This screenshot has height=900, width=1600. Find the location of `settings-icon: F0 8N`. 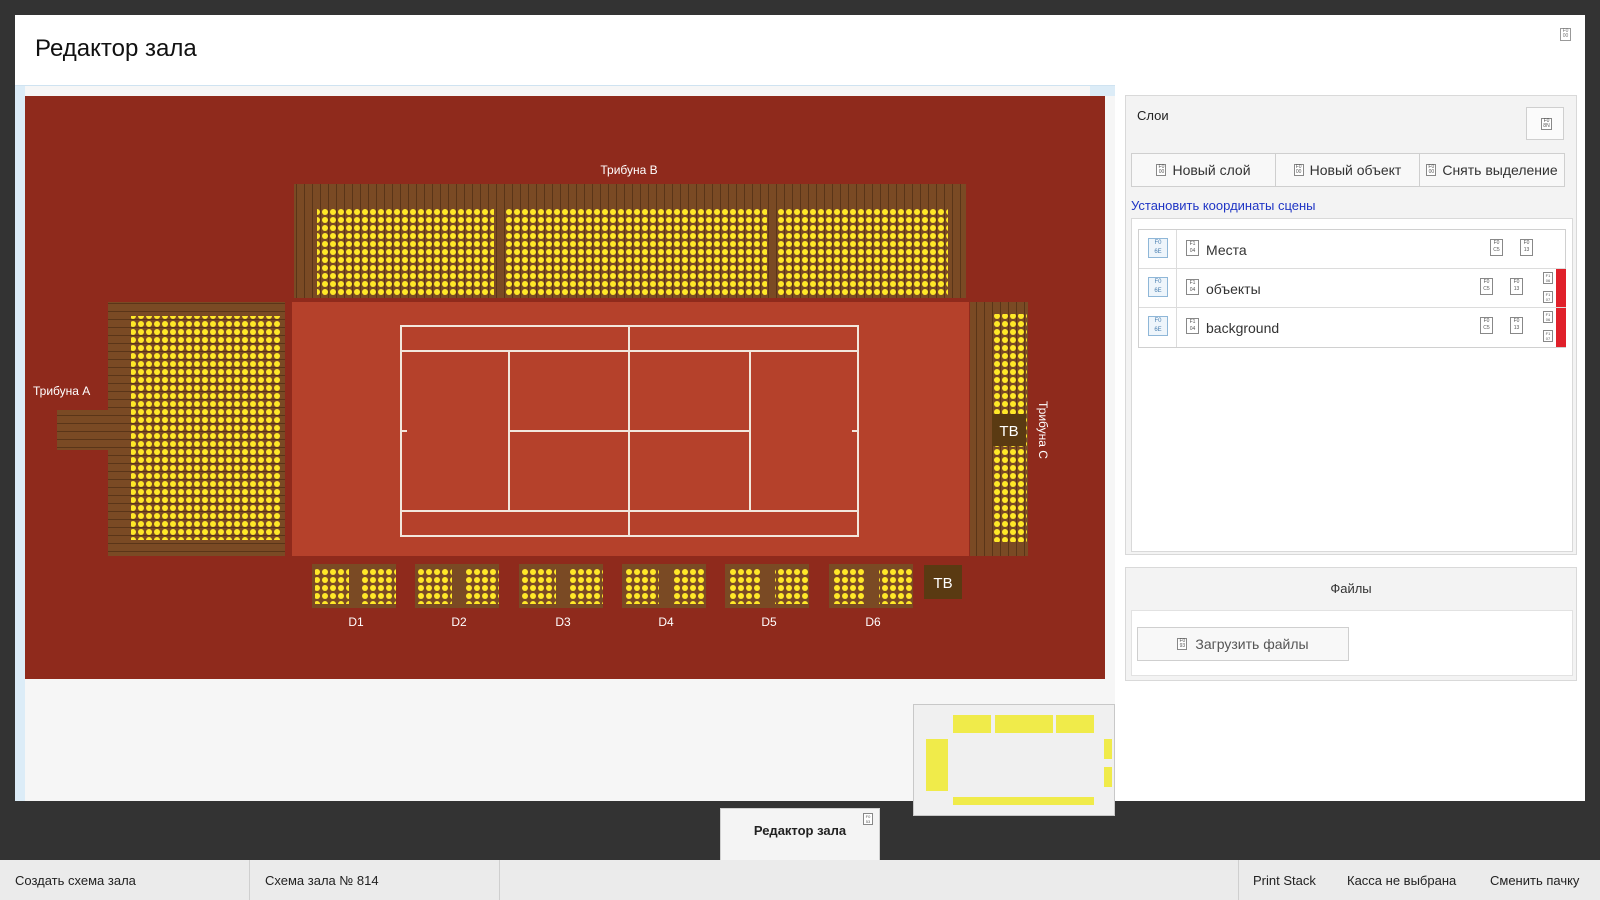

settings-icon: F0 8N is located at coordinates (1546, 124).